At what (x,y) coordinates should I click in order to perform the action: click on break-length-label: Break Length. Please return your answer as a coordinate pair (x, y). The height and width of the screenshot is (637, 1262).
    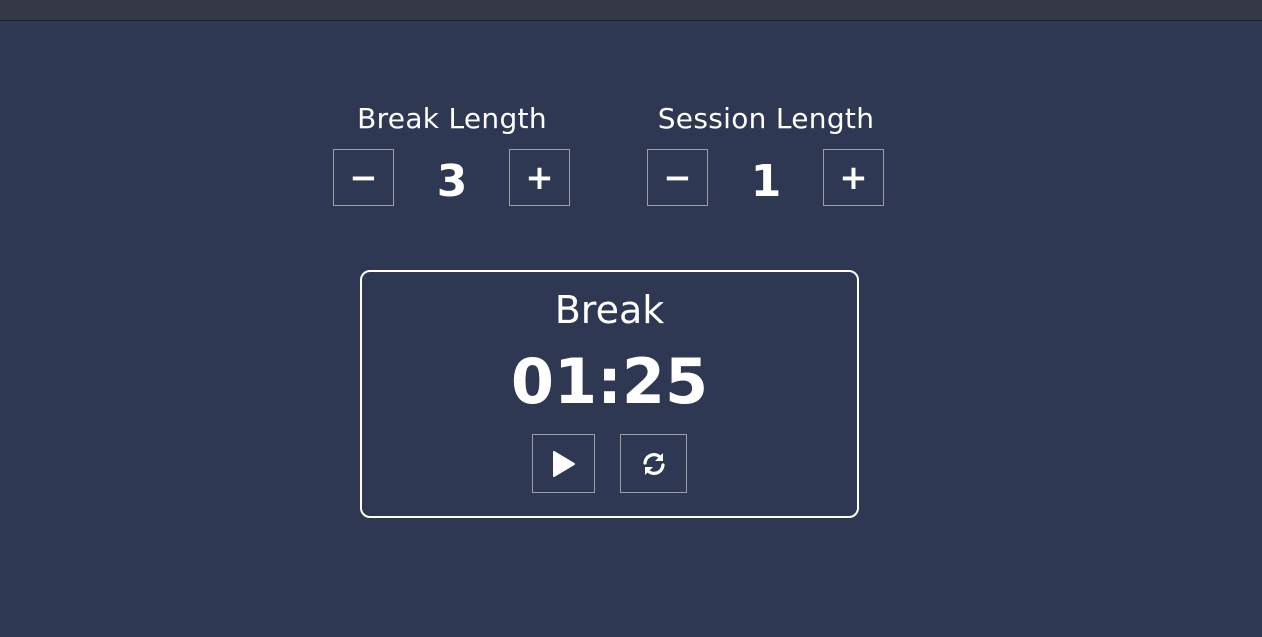
    Looking at the image, I should click on (452, 118).